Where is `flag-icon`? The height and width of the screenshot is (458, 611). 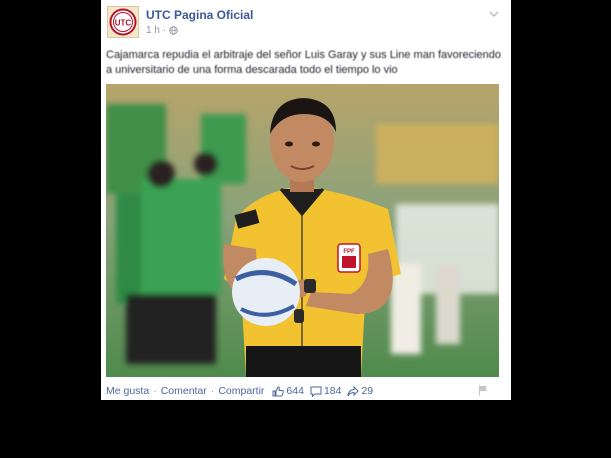 flag-icon is located at coordinates (483, 390).